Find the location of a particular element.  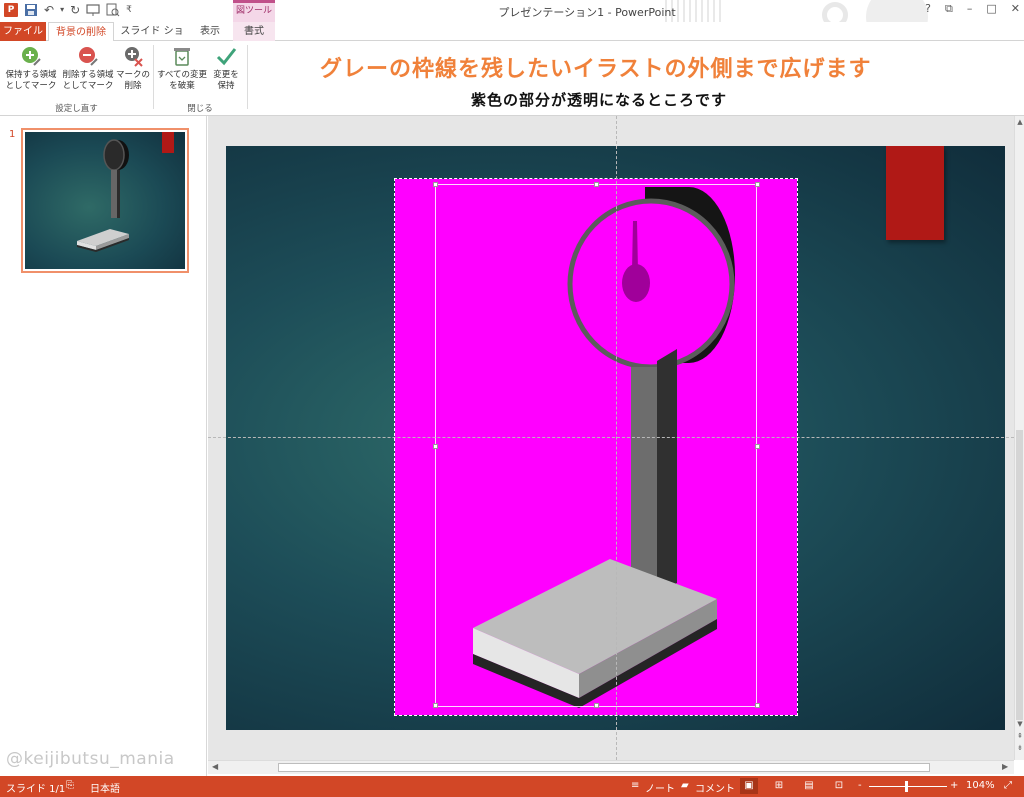

vertical-guide is located at coordinates (616, 438).